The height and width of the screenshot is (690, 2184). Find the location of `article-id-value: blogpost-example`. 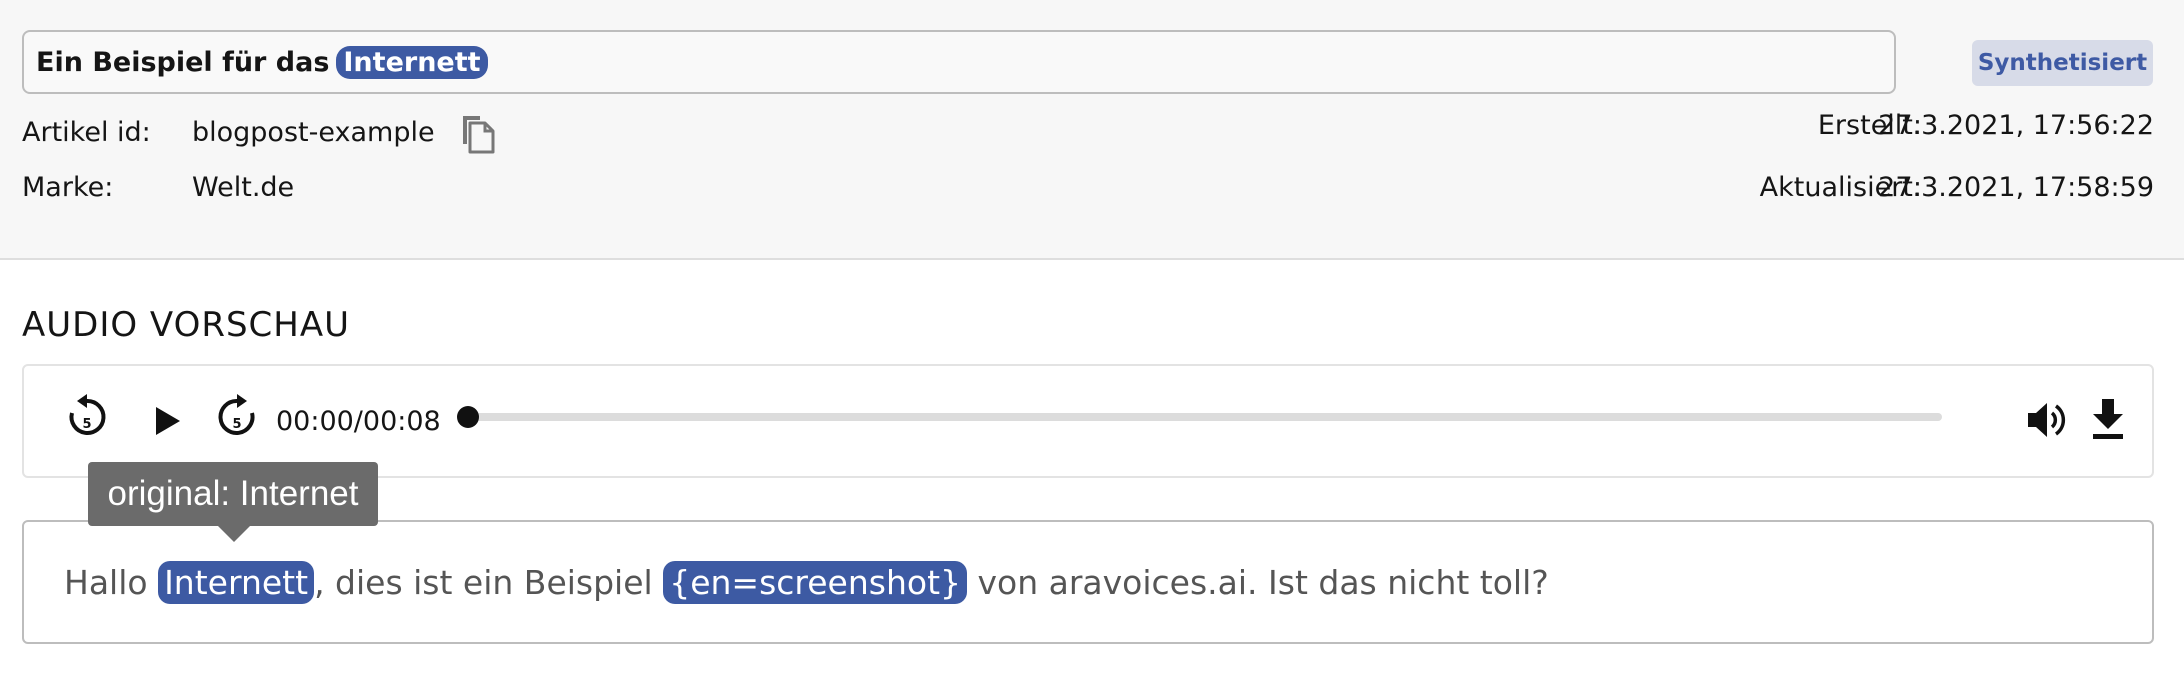

article-id-value: blogpost-example is located at coordinates (313, 132).